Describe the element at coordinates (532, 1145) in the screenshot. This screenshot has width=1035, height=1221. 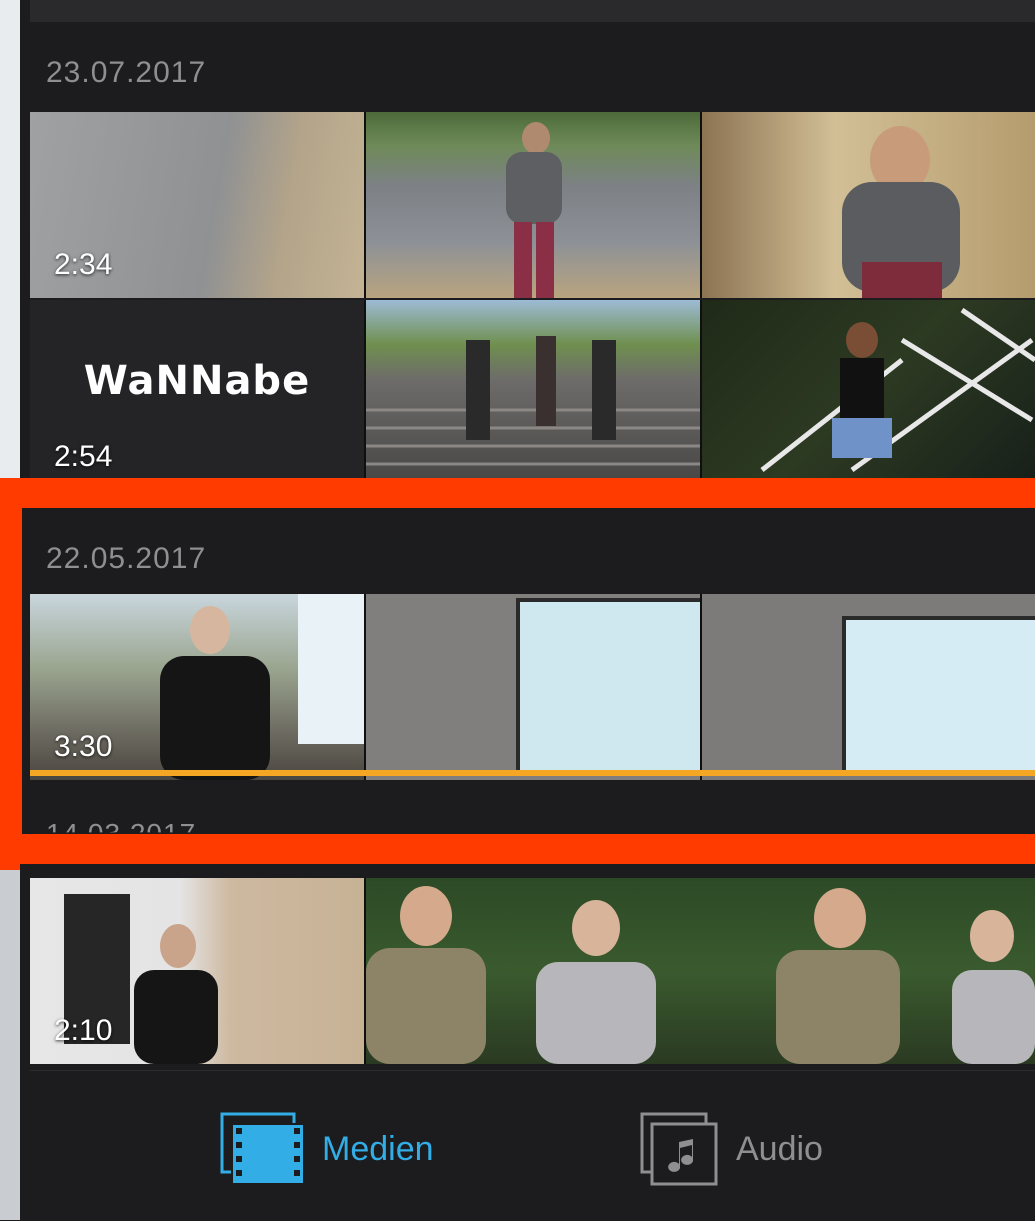
I see `tab-bar: Medien Audio` at that location.